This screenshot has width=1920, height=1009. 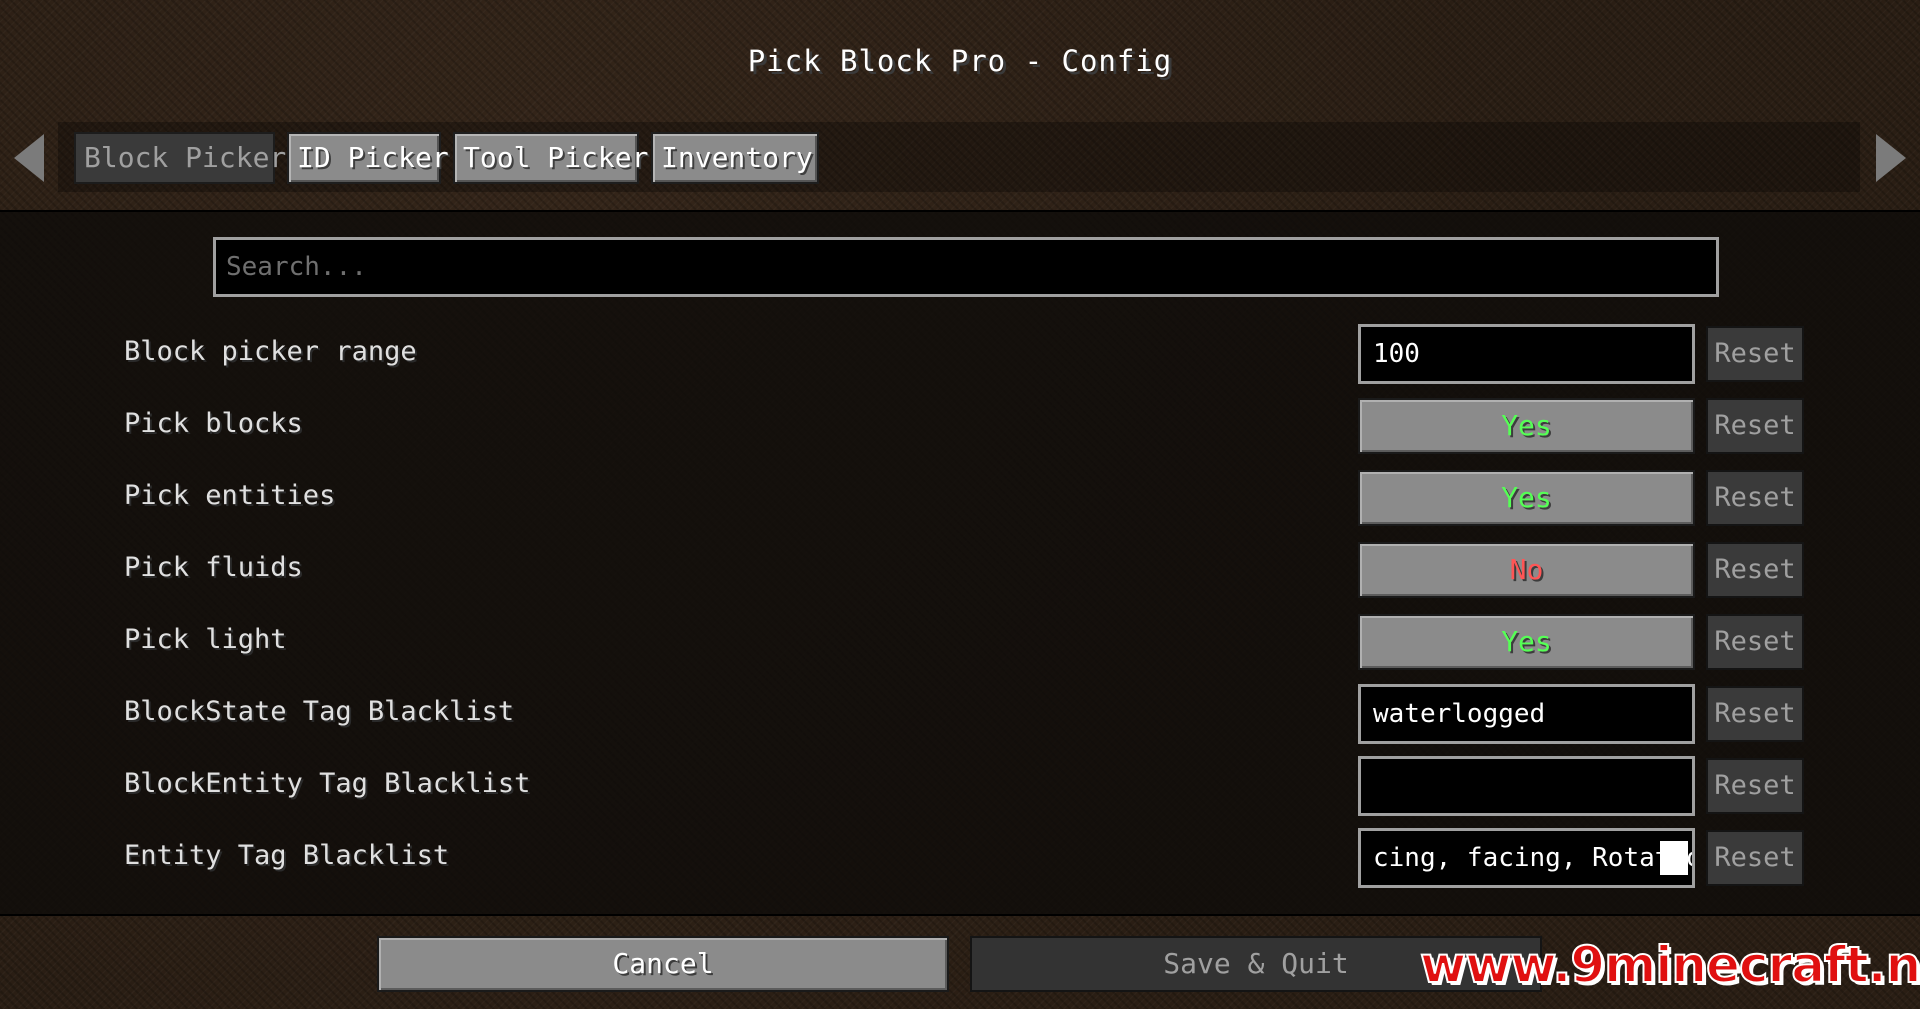 I want to click on tab-id-picker: ID Picker, so click(x=368, y=158).